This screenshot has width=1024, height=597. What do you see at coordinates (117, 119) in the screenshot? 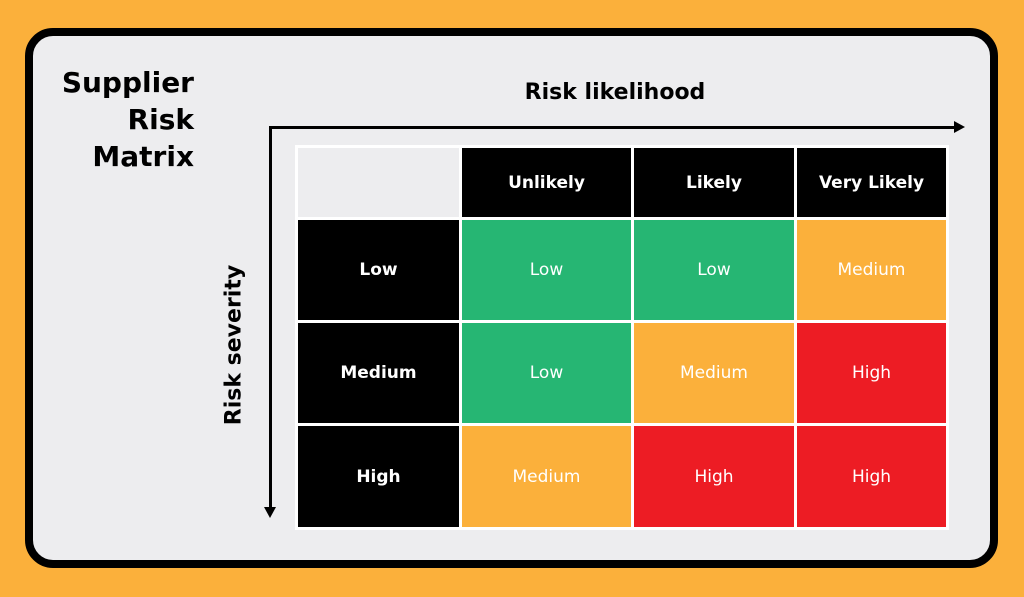
I see `page-title: Supplier Risk Matrix` at bounding box center [117, 119].